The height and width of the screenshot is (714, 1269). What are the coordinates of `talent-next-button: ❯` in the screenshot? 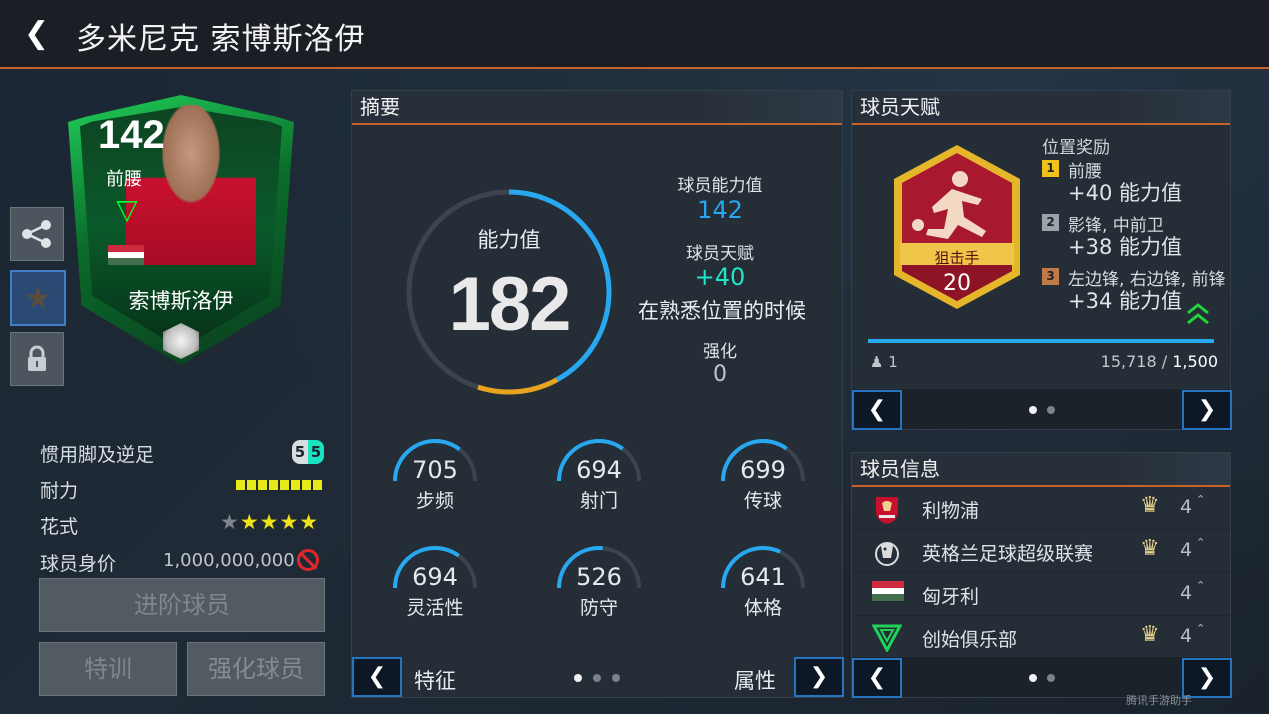 It's located at (1207, 410).